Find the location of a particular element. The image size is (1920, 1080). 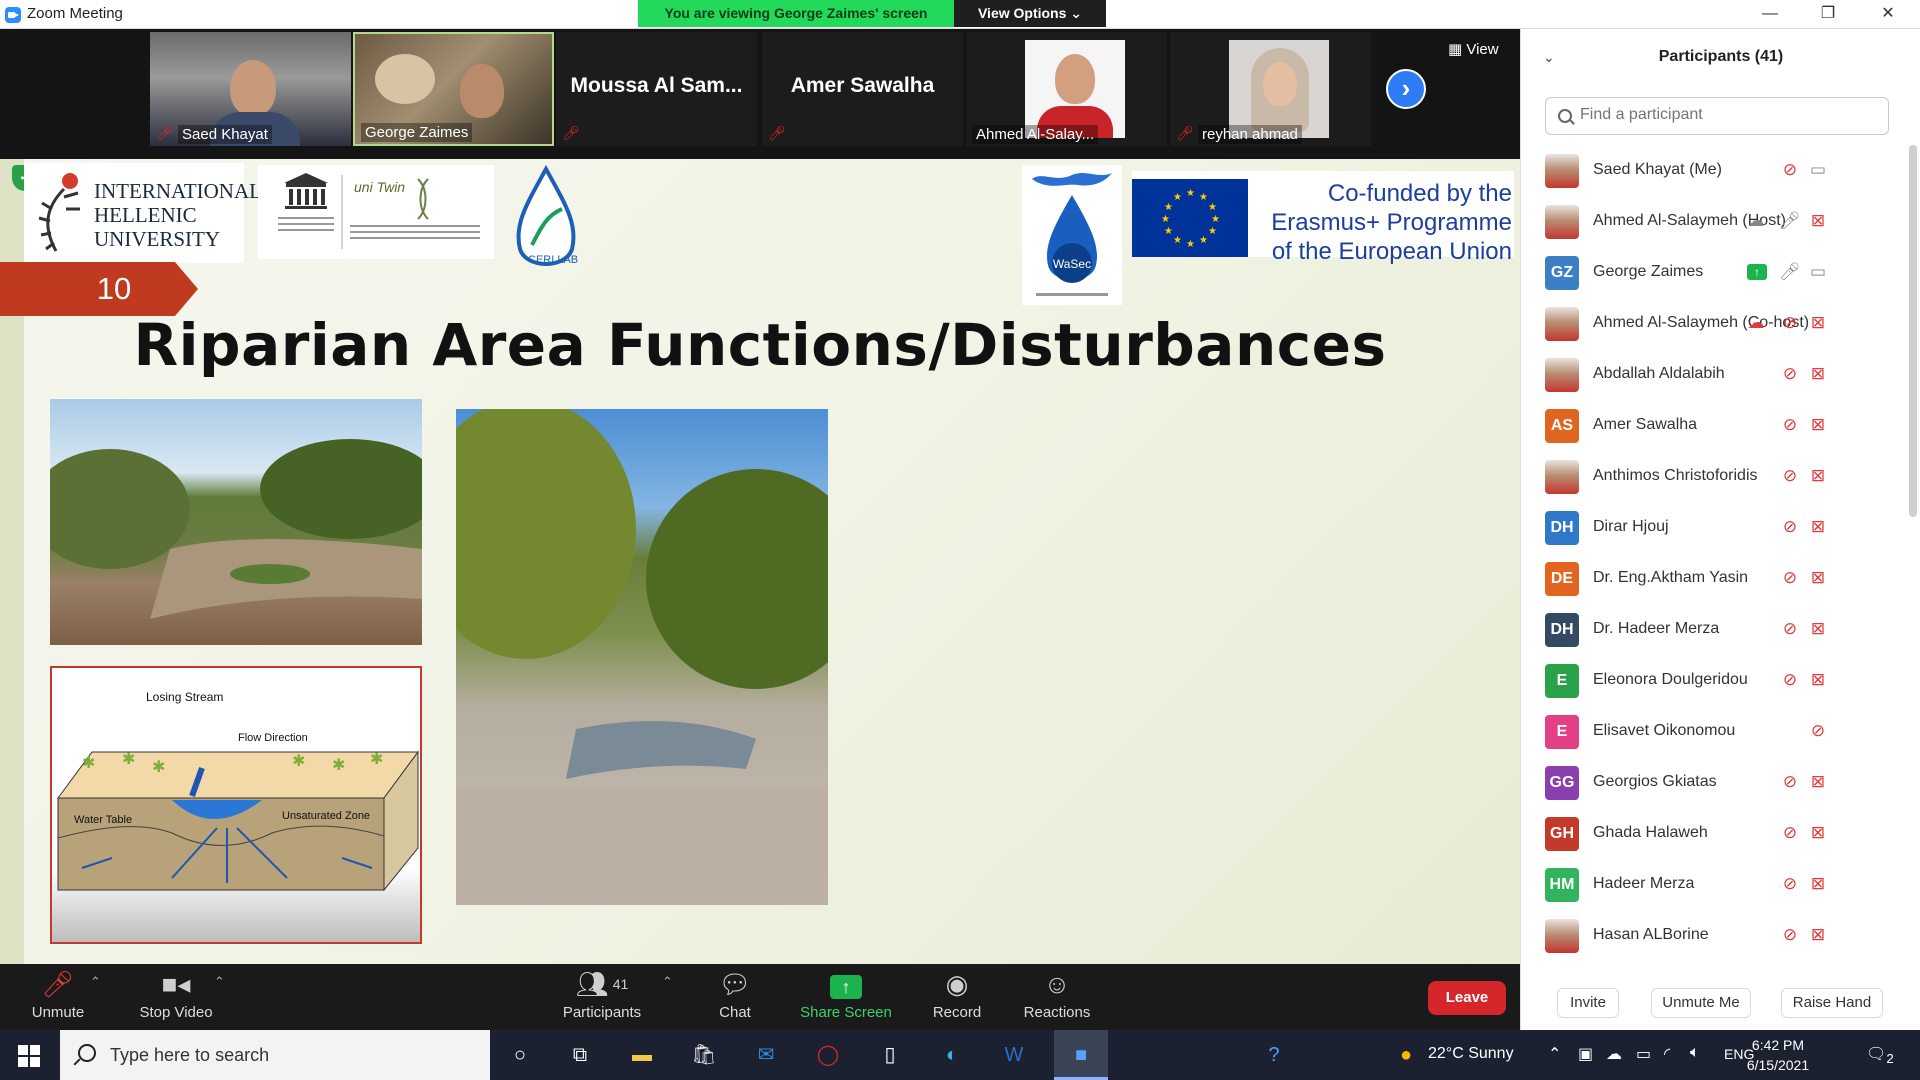

participant-row: Anthimos Christoforidis ⊘ ⊠ is located at coordinates (1711, 476).